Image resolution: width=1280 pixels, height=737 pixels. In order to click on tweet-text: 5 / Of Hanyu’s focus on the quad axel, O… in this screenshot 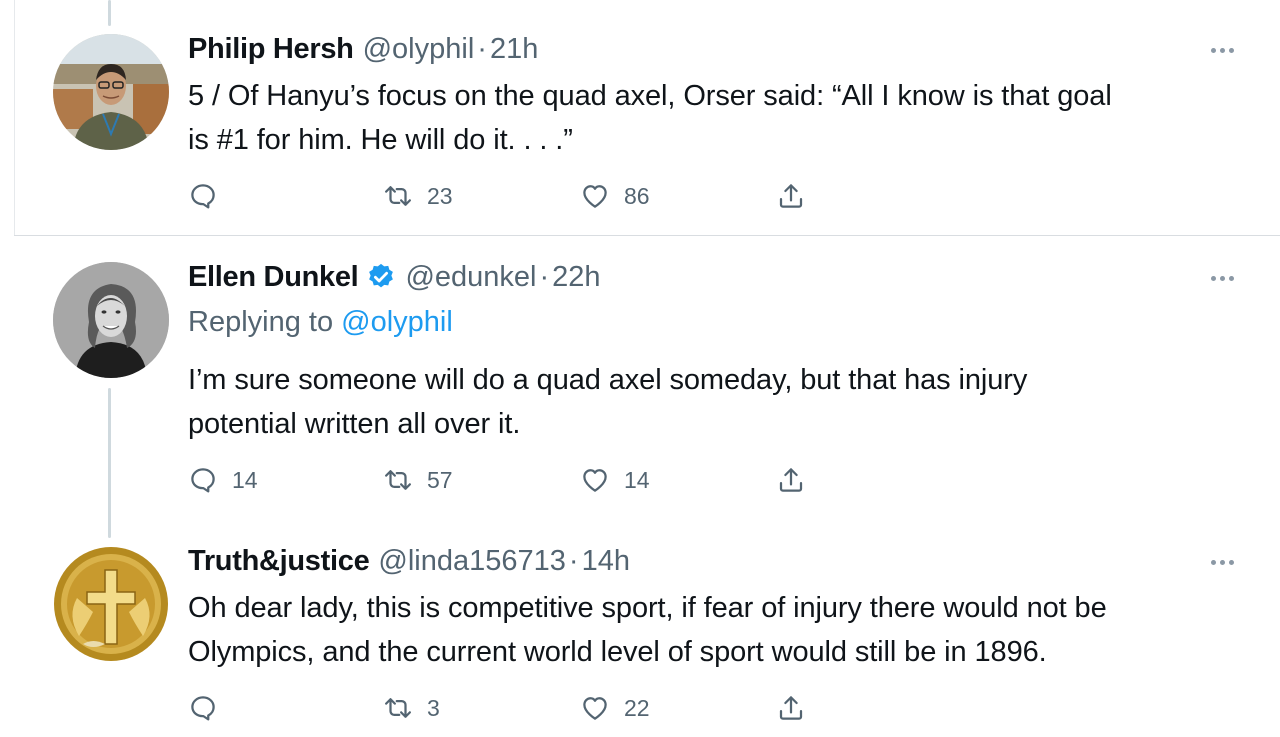, I will do `click(718, 118)`.